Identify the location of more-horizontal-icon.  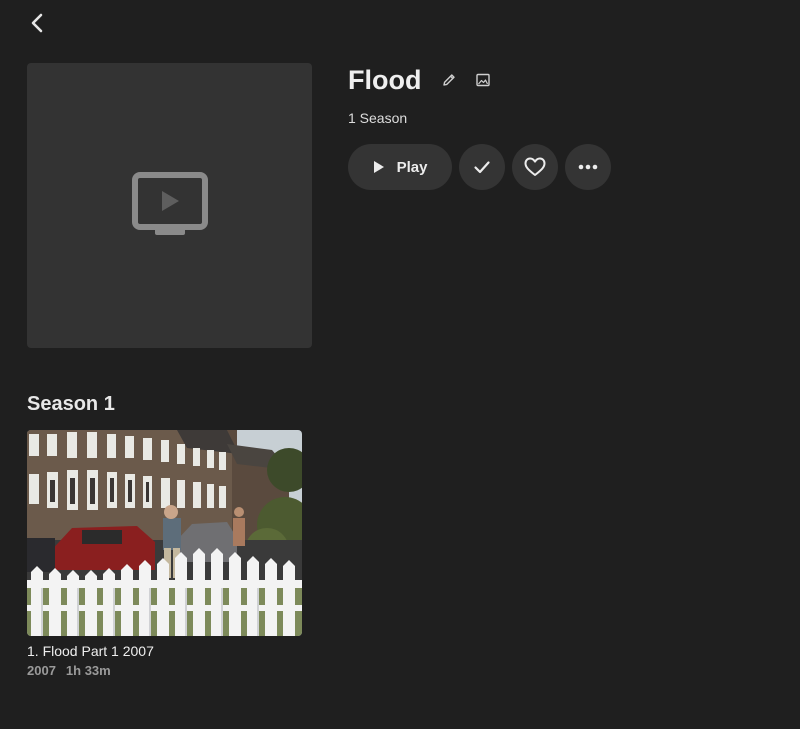
(588, 167).